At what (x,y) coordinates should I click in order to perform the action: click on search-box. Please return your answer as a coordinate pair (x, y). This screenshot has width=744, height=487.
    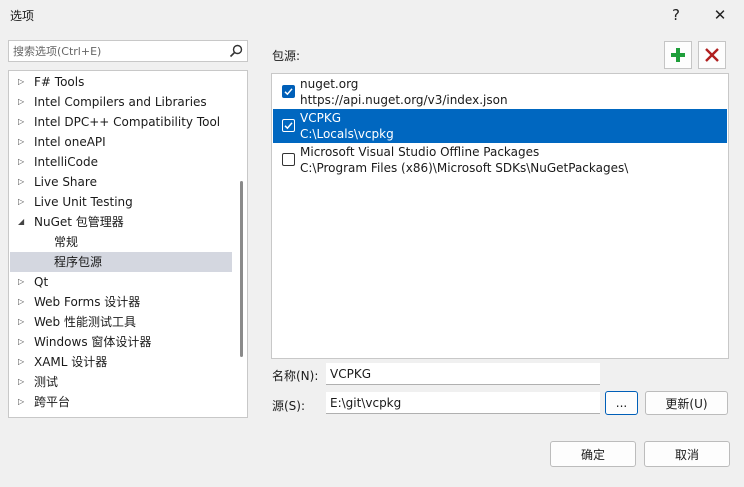
    Looking at the image, I should click on (128, 51).